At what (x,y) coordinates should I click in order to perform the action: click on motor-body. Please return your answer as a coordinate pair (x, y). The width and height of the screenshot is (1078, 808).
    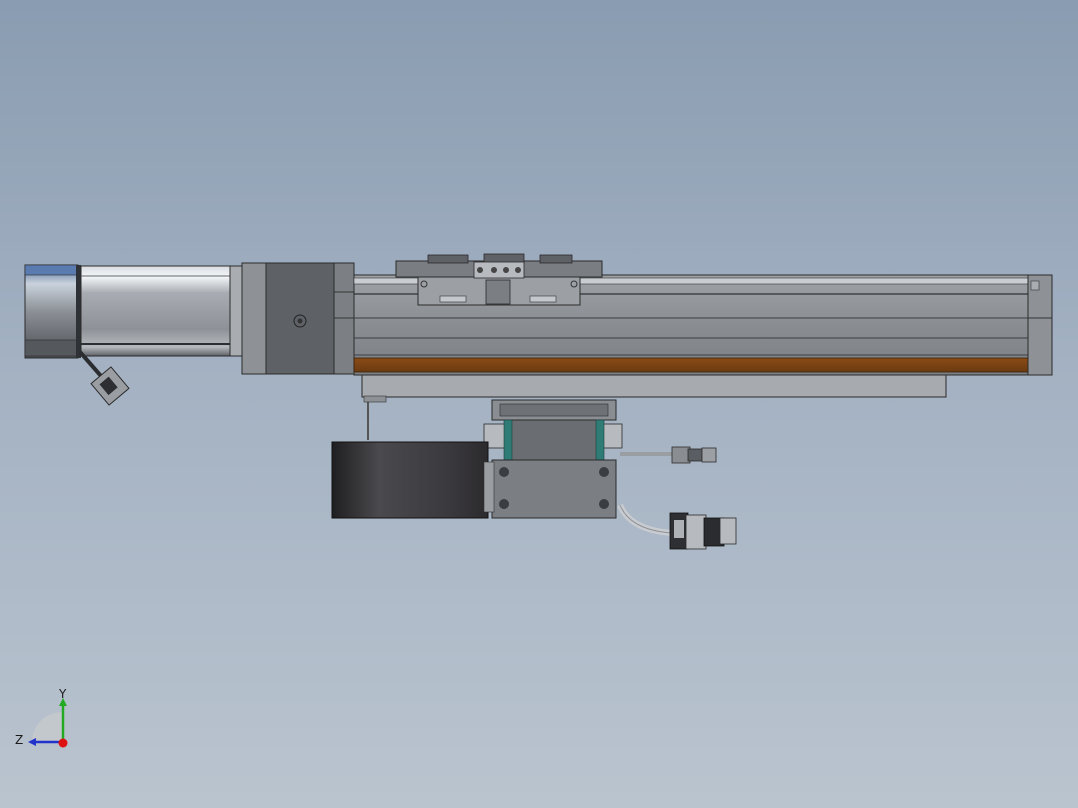
    Looking at the image, I should click on (161, 311).